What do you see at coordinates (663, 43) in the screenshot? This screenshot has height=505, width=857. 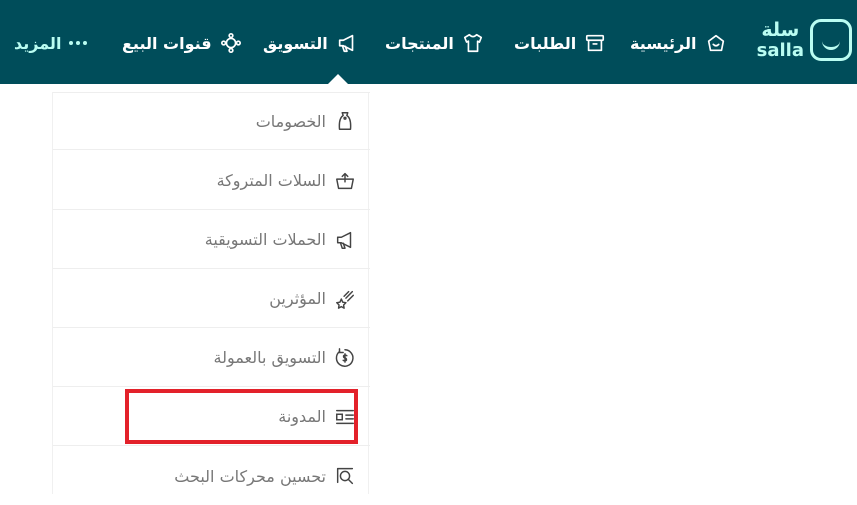 I see `nav-home-label: الرئيسية` at bounding box center [663, 43].